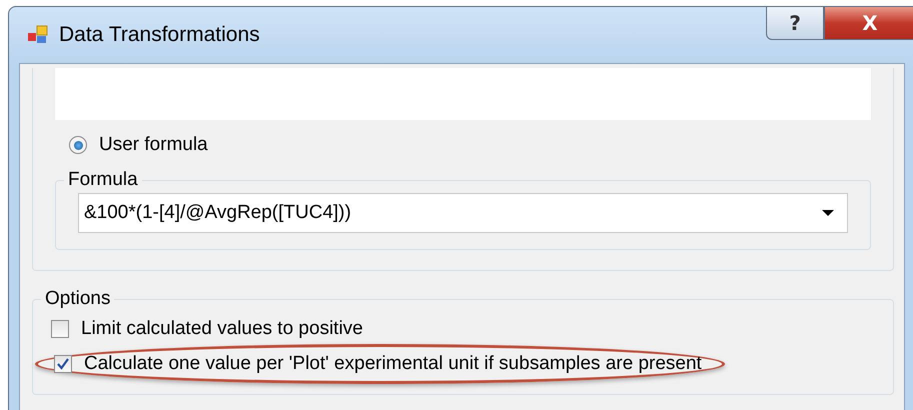  What do you see at coordinates (795, 23) in the screenshot?
I see `help-button: ?` at bounding box center [795, 23].